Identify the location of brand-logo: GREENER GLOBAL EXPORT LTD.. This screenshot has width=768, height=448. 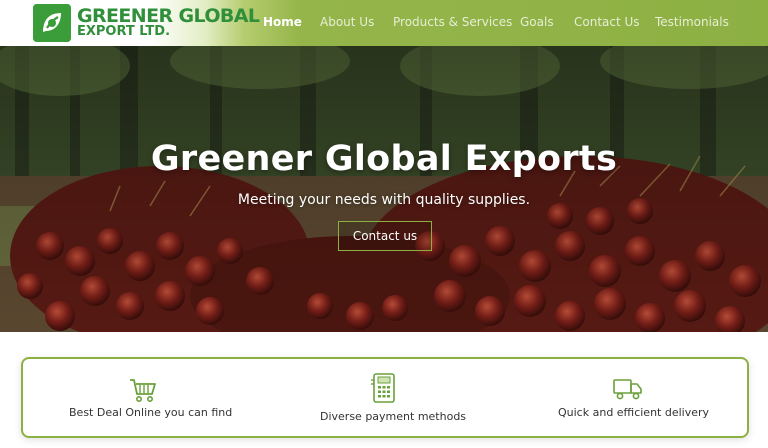
(146, 23).